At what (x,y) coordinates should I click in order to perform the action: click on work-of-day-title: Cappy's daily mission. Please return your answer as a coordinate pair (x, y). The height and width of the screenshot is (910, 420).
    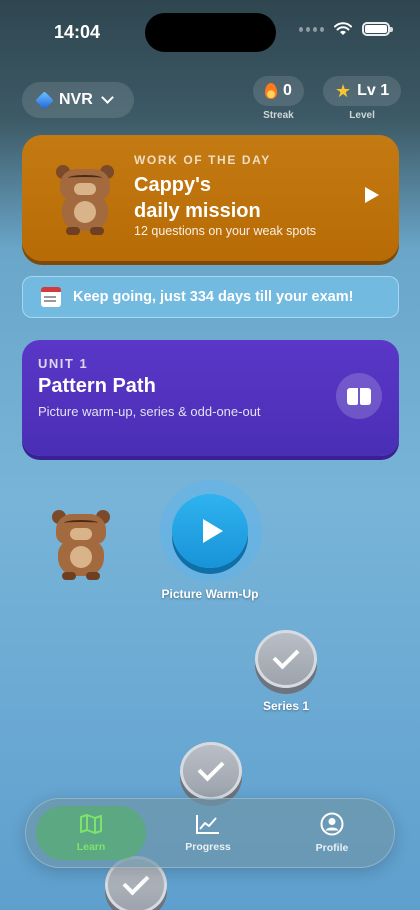
    Looking at the image, I should click on (234, 198).